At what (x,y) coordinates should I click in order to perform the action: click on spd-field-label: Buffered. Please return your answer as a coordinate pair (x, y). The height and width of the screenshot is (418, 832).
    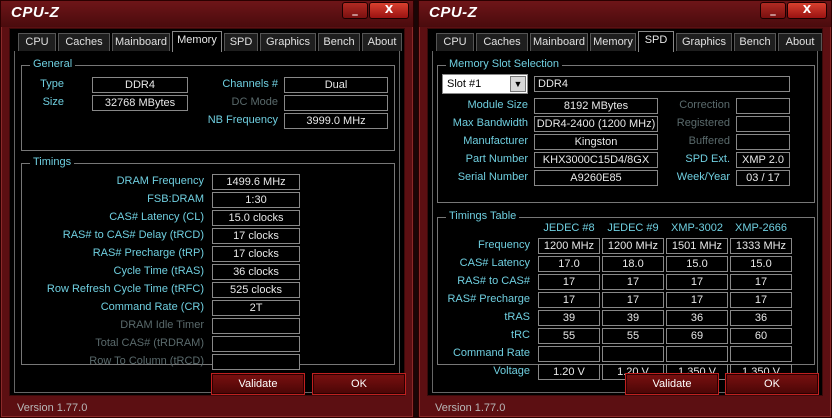
    Looking at the image, I should click on (709, 141).